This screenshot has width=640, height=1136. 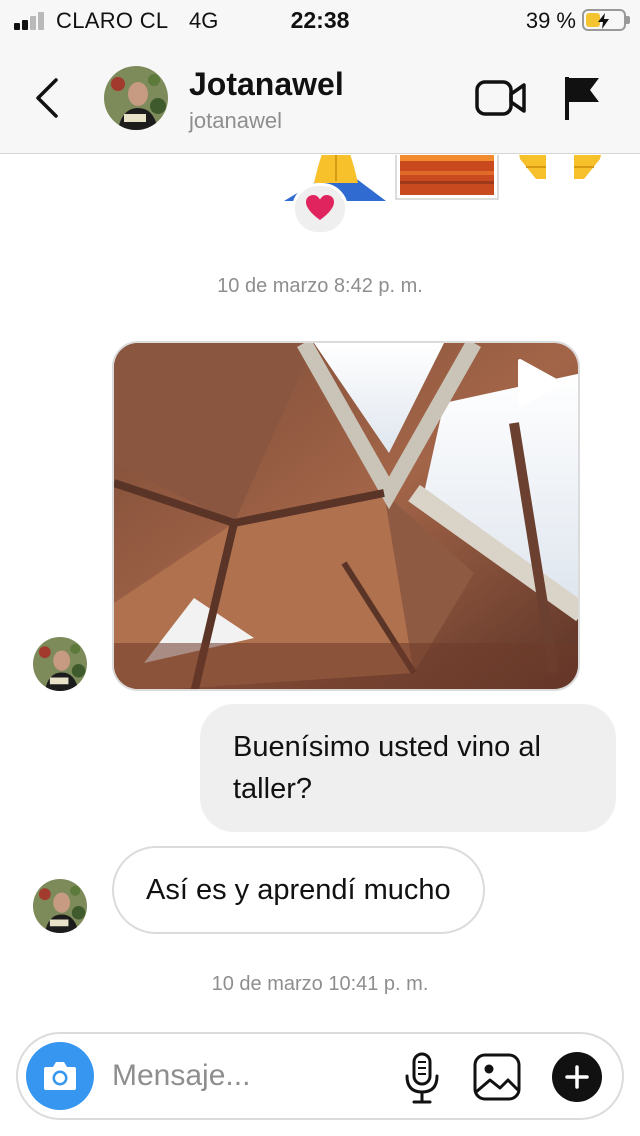 I want to click on plus-icon, so click(x=577, y=1077).